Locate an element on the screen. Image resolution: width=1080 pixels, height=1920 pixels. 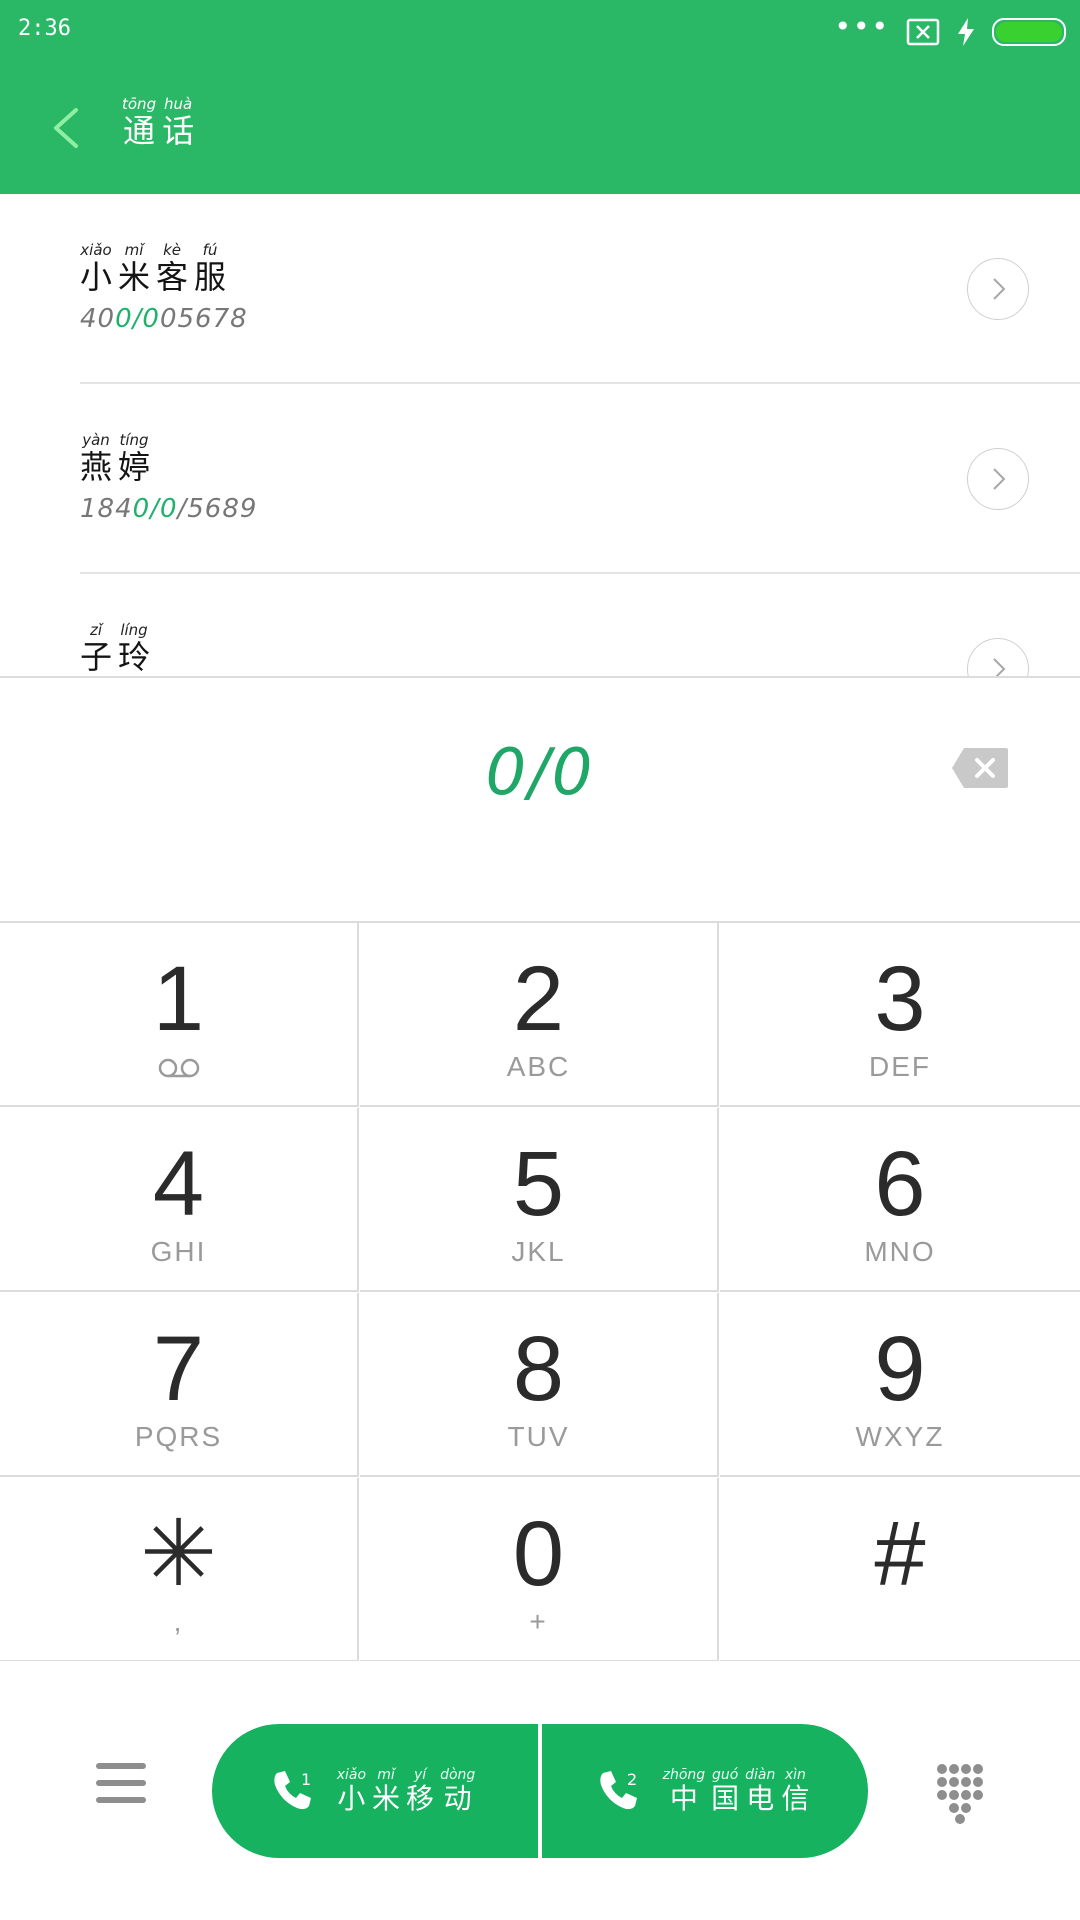
key-1: 1 is located at coordinates (179, 1015).